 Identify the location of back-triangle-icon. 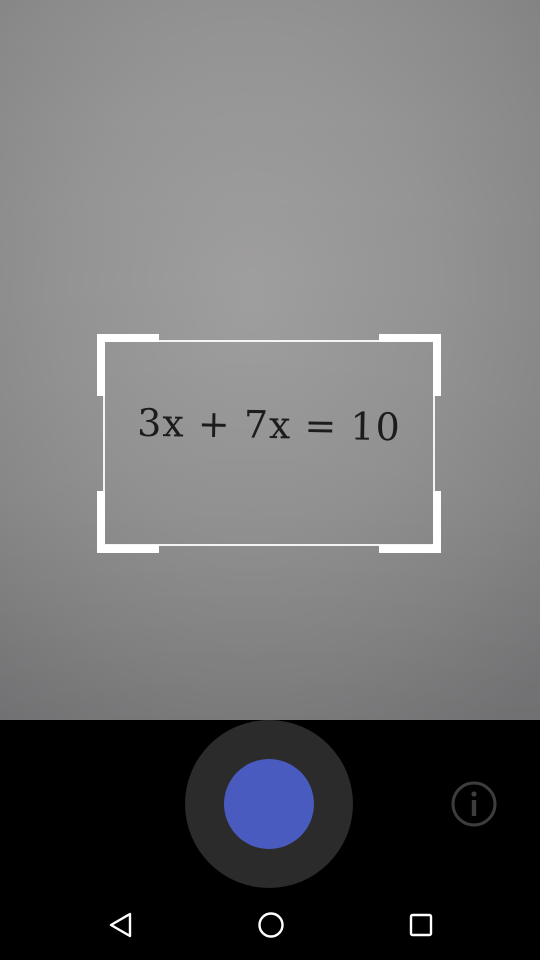
(120, 925).